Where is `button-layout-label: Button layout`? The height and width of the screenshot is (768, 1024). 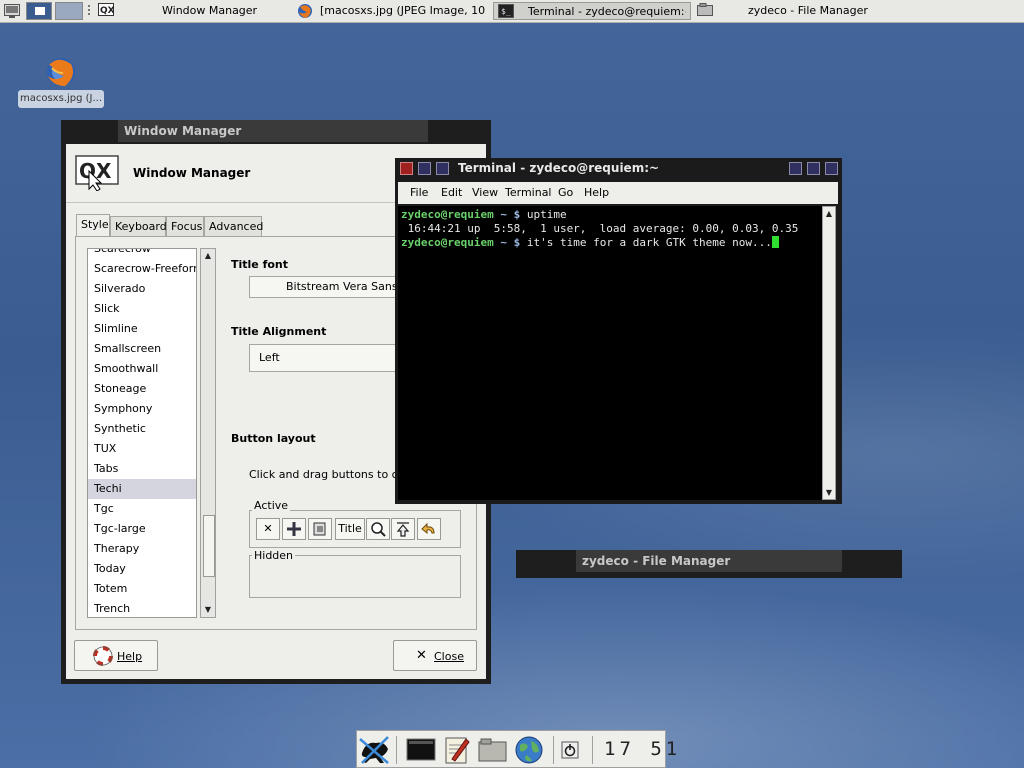 button-layout-label: Button layout is located at coordinates (273, 438).